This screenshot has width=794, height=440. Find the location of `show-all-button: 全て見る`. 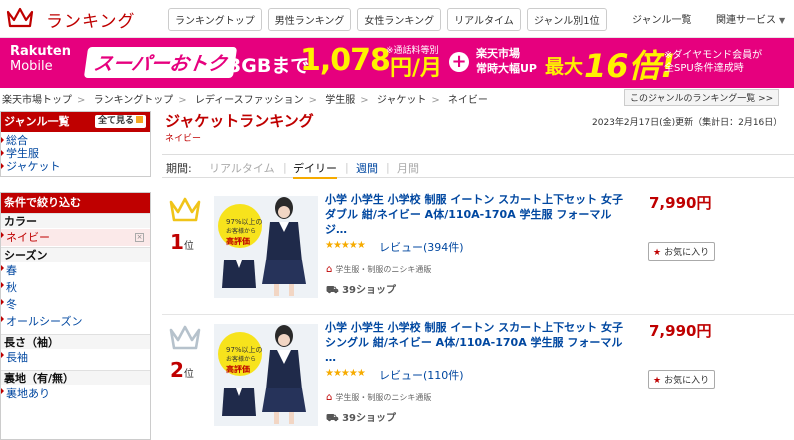

show-all-button: 全て見る is located at coordinates (120, 121).